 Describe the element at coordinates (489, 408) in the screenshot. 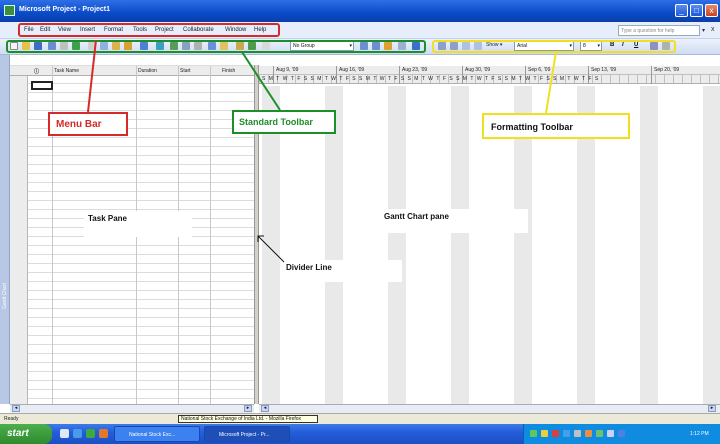

I see `gantt-horizontal-scrollbar` at that location.